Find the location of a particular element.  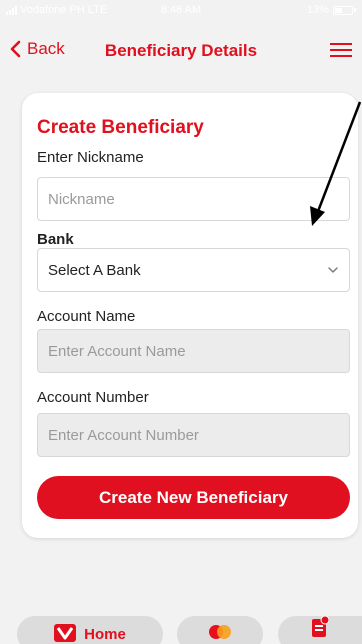

nickname-label: Enter Nickname is located at coordinates (90, 157).